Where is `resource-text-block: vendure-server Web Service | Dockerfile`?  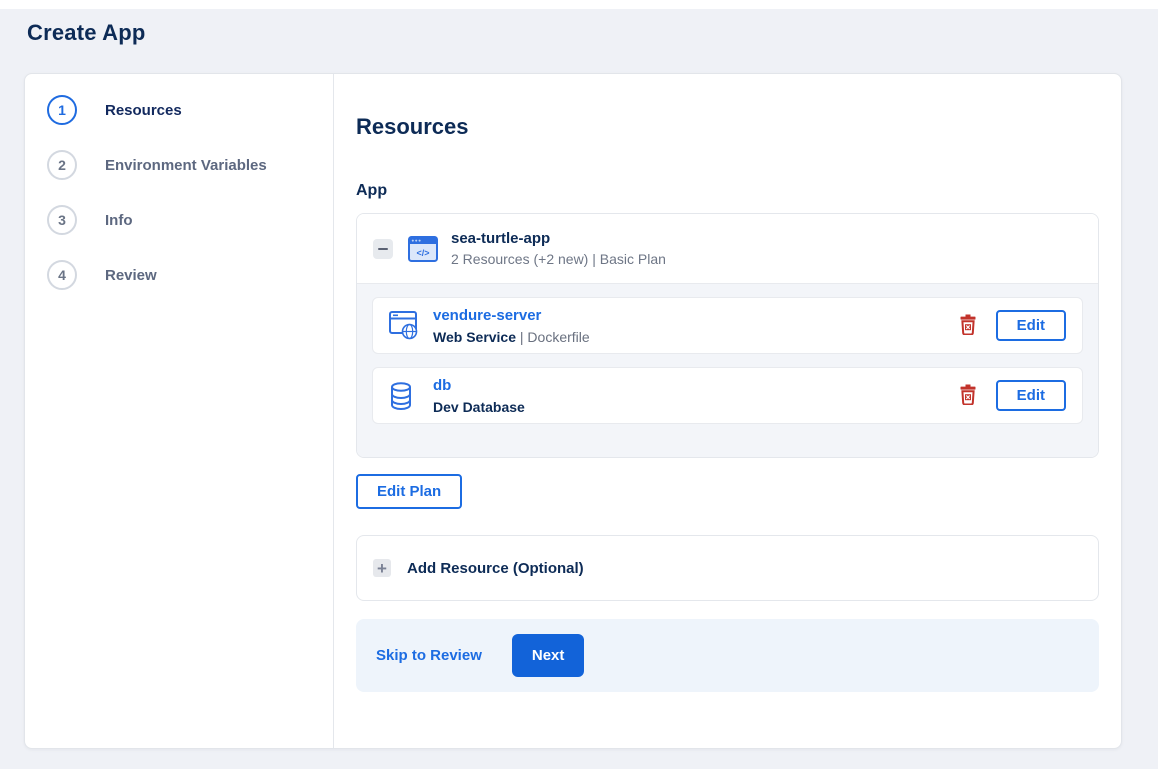
resource-text-block: vendure-server Web Service | Dockerfile is located at coordinates (511, 326).